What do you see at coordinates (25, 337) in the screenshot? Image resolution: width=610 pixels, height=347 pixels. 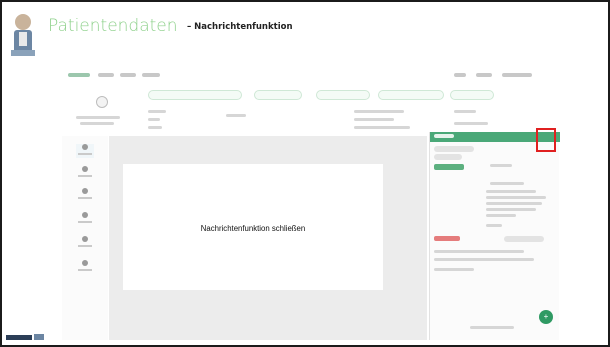 I see `footer-logo-icon` at bounding box center [25, 337].